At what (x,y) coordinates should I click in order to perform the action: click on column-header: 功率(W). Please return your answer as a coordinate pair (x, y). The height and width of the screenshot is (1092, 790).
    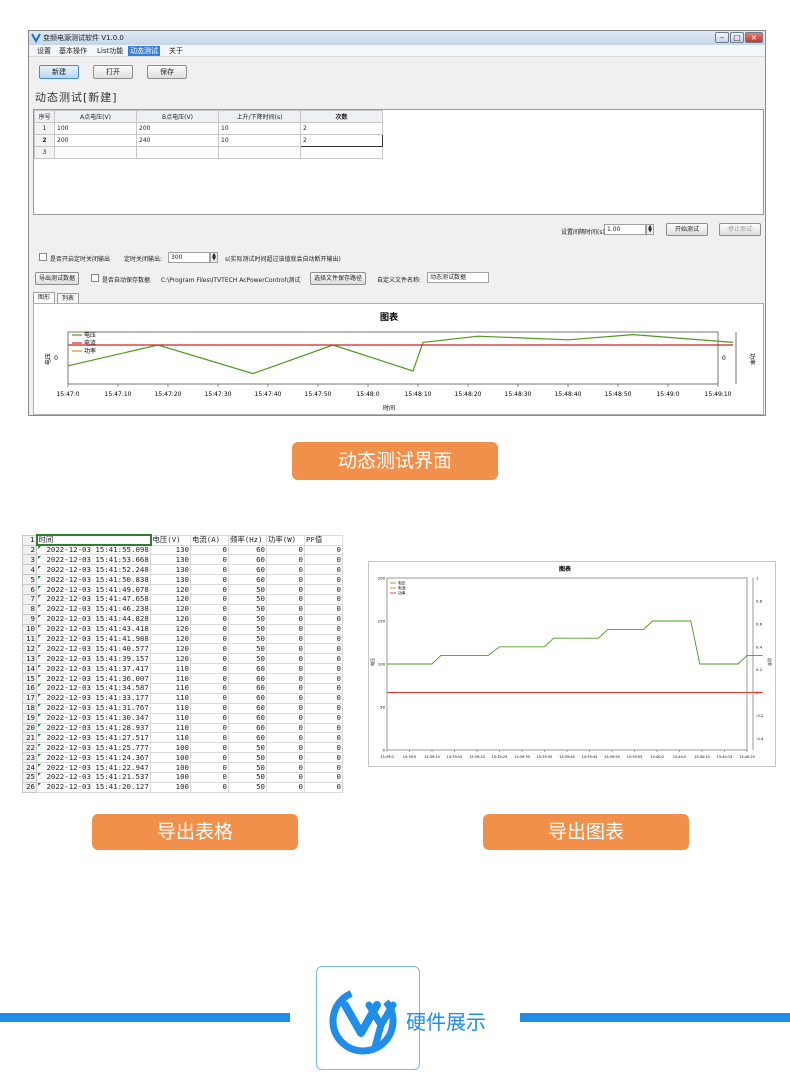
    Looking at the image, I should click on (285, 540).